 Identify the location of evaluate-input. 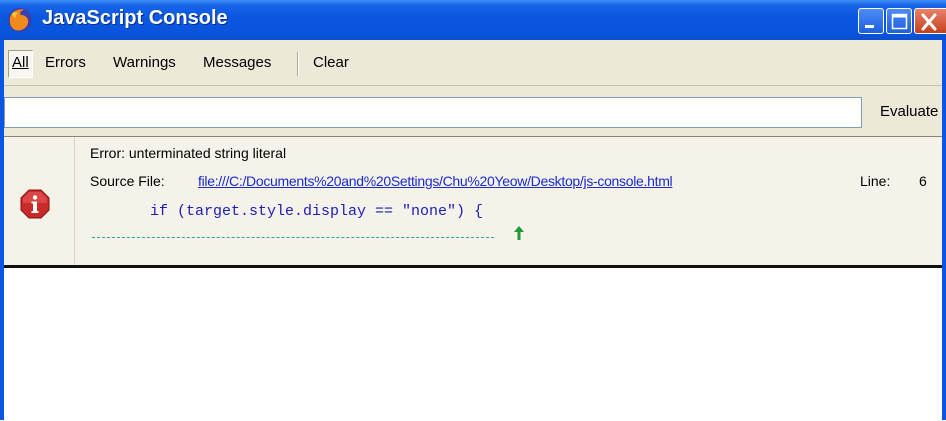
(433, 112).